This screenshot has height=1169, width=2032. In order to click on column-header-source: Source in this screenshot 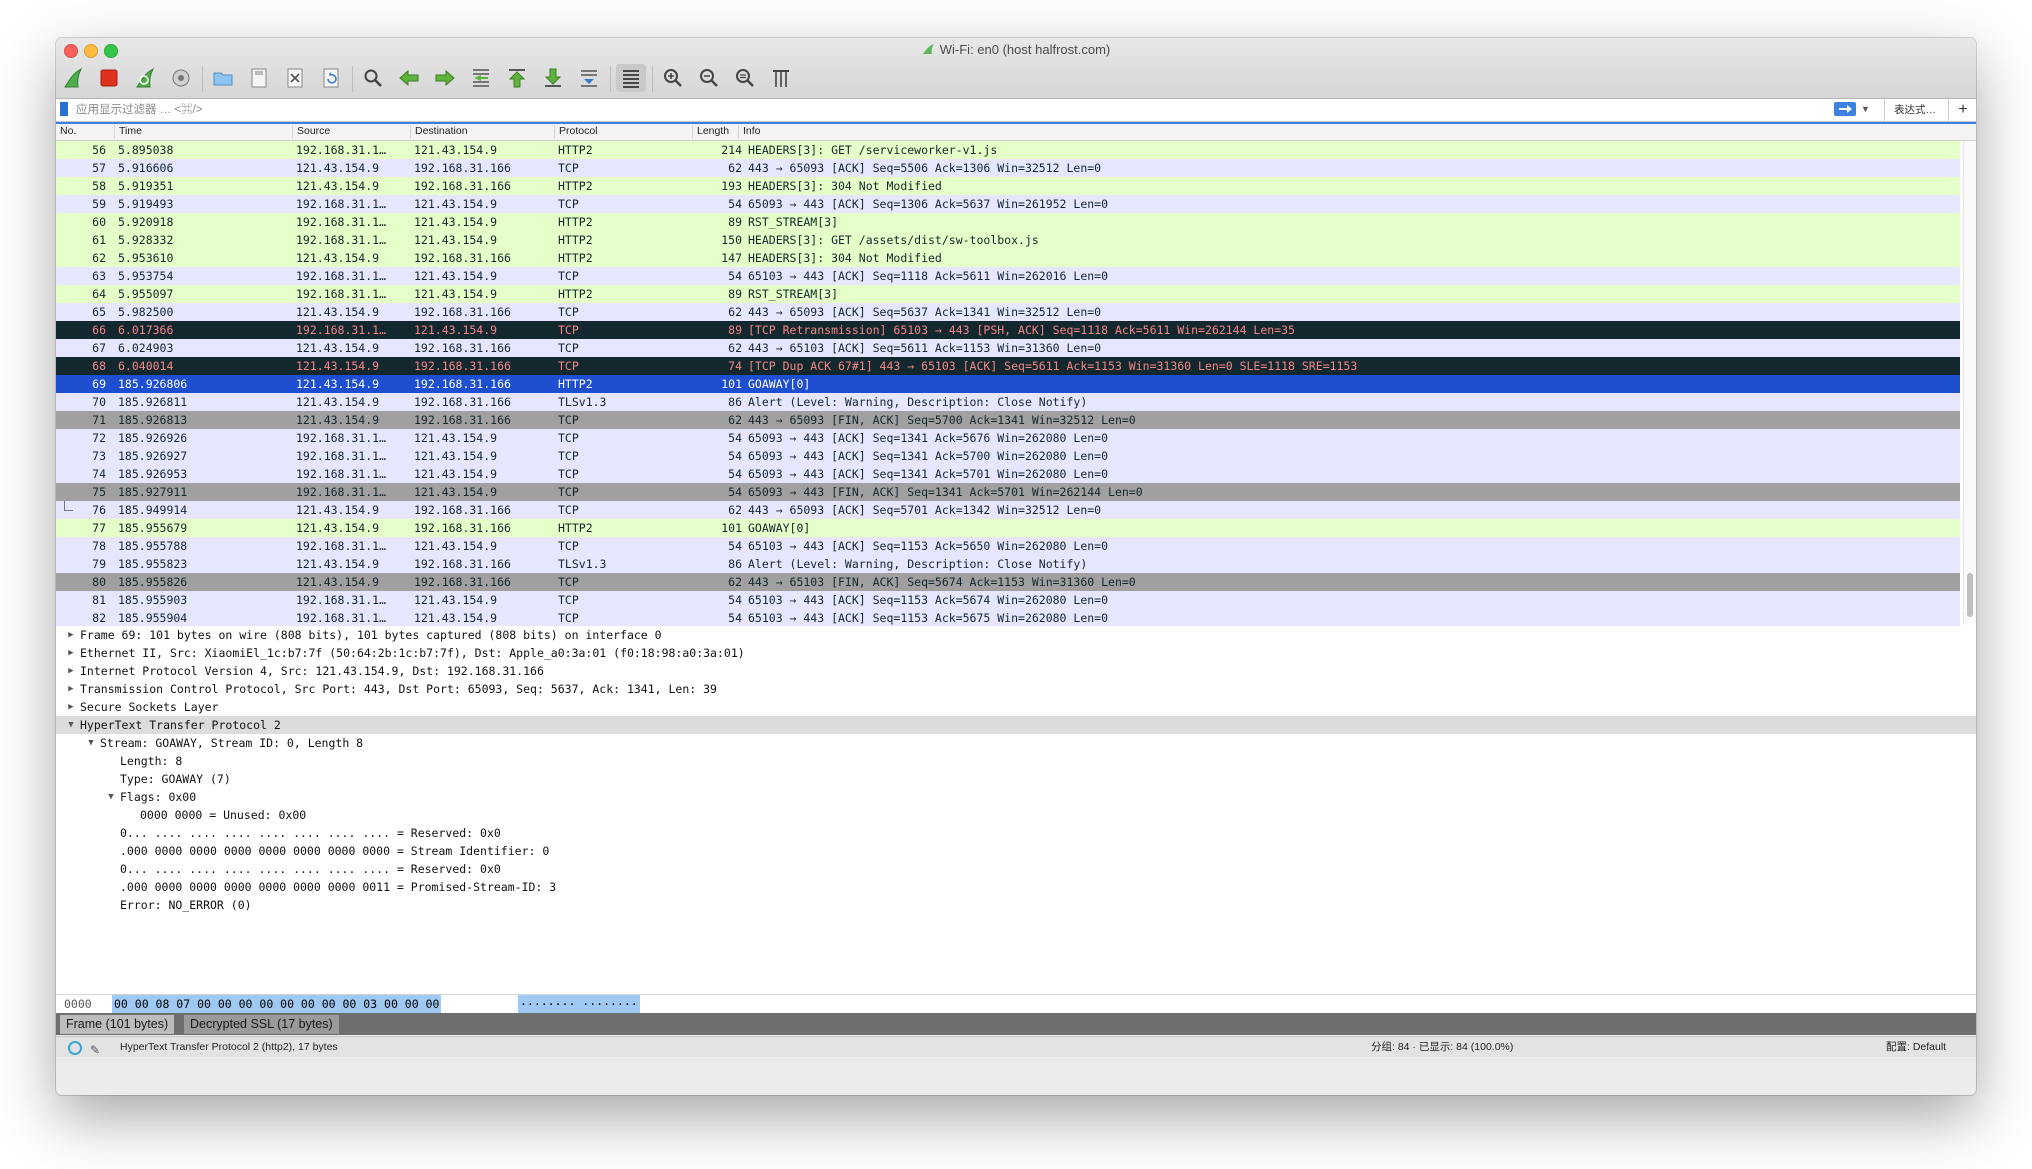, I will do `click(311, 132)`.